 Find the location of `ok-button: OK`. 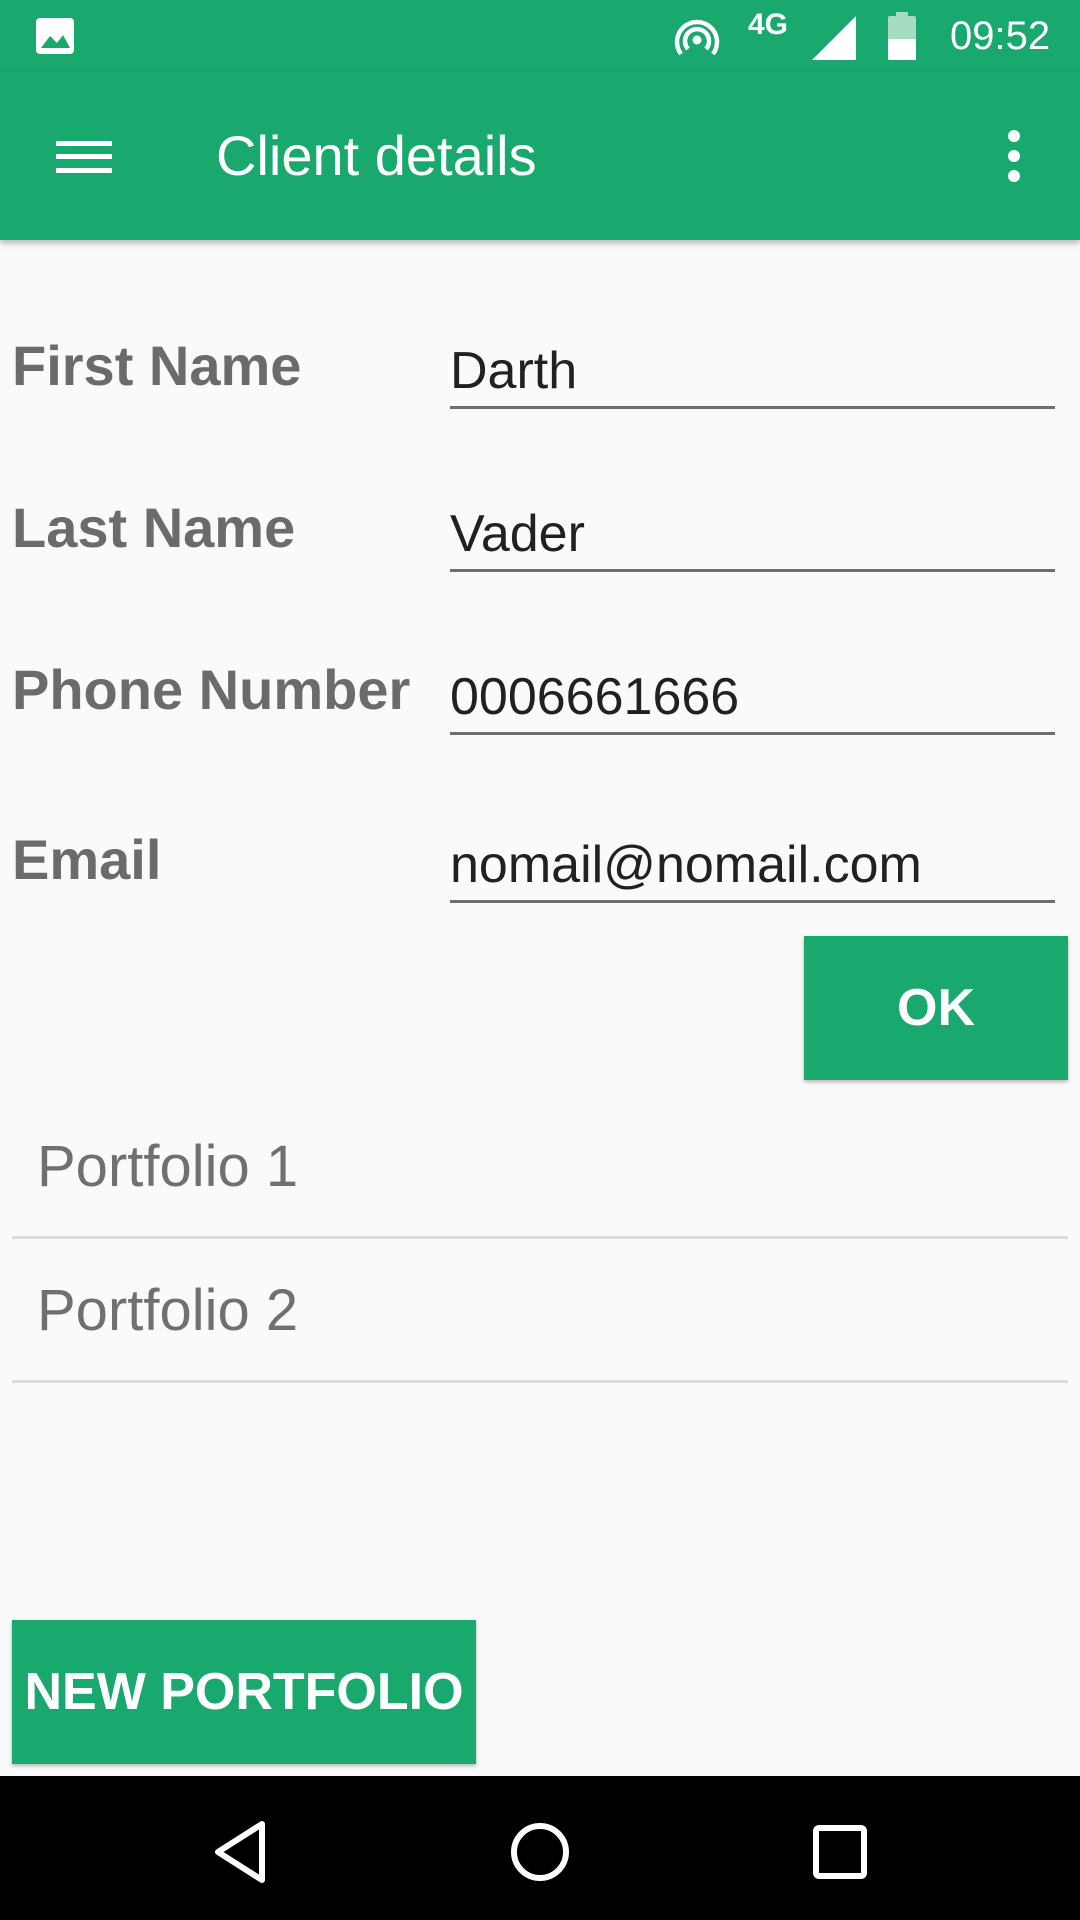

ok-button: OK is located at coordinates (936, 1008).